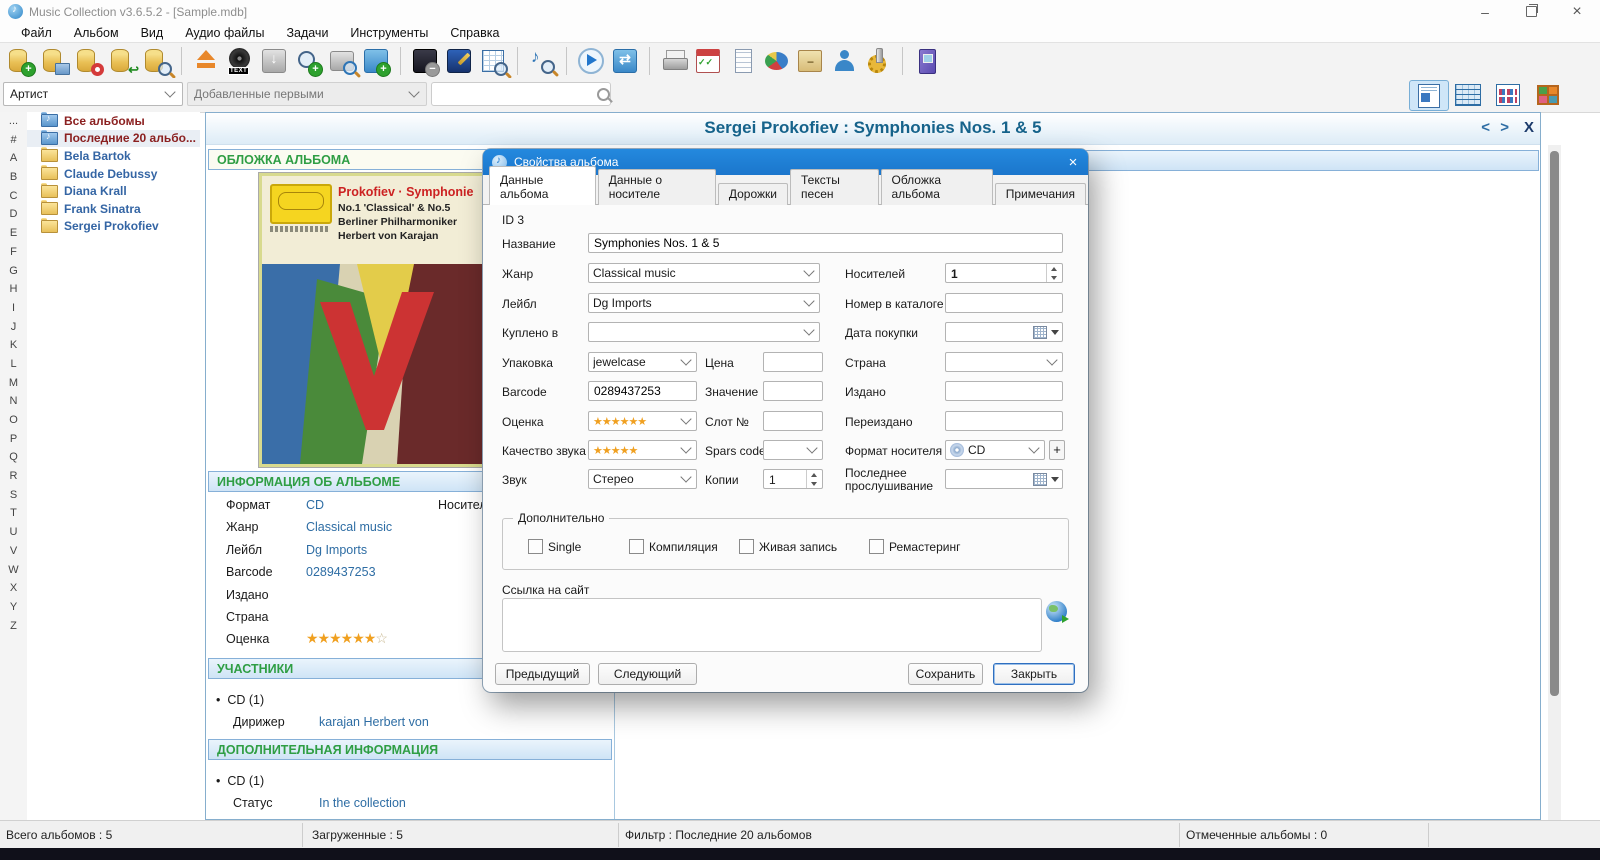  I want to click on sort-order-select: Добавленные первыми, so click(307, 94).